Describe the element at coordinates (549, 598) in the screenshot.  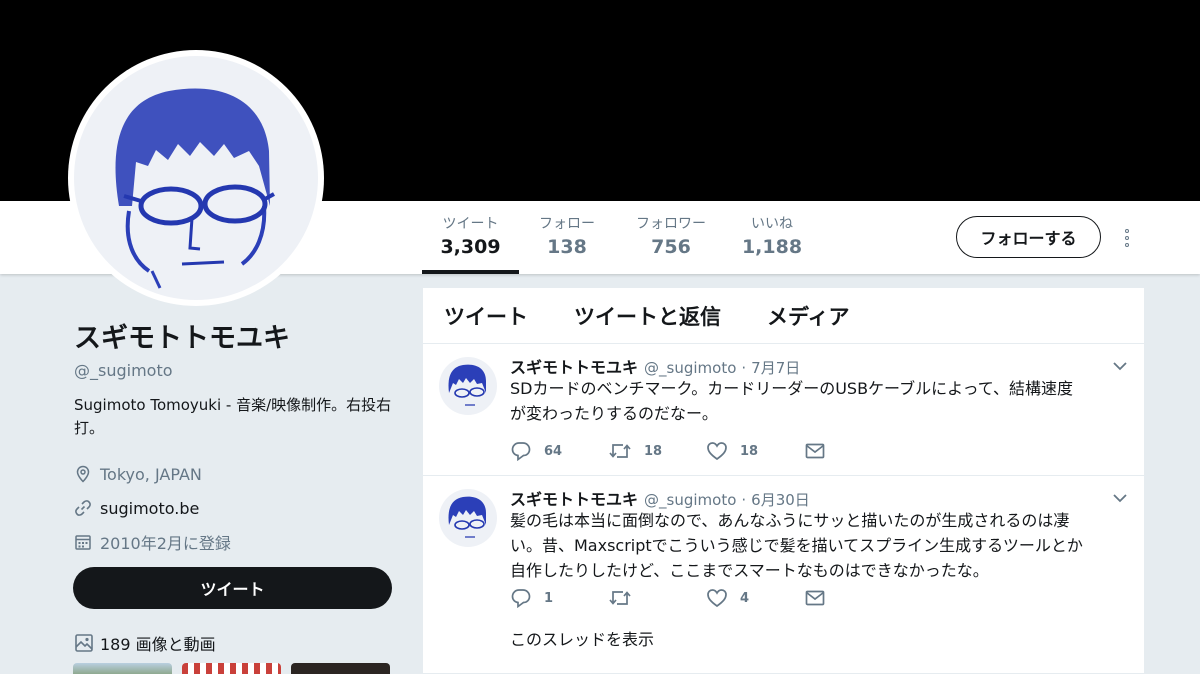
I see `reply-count: 1` at that location.